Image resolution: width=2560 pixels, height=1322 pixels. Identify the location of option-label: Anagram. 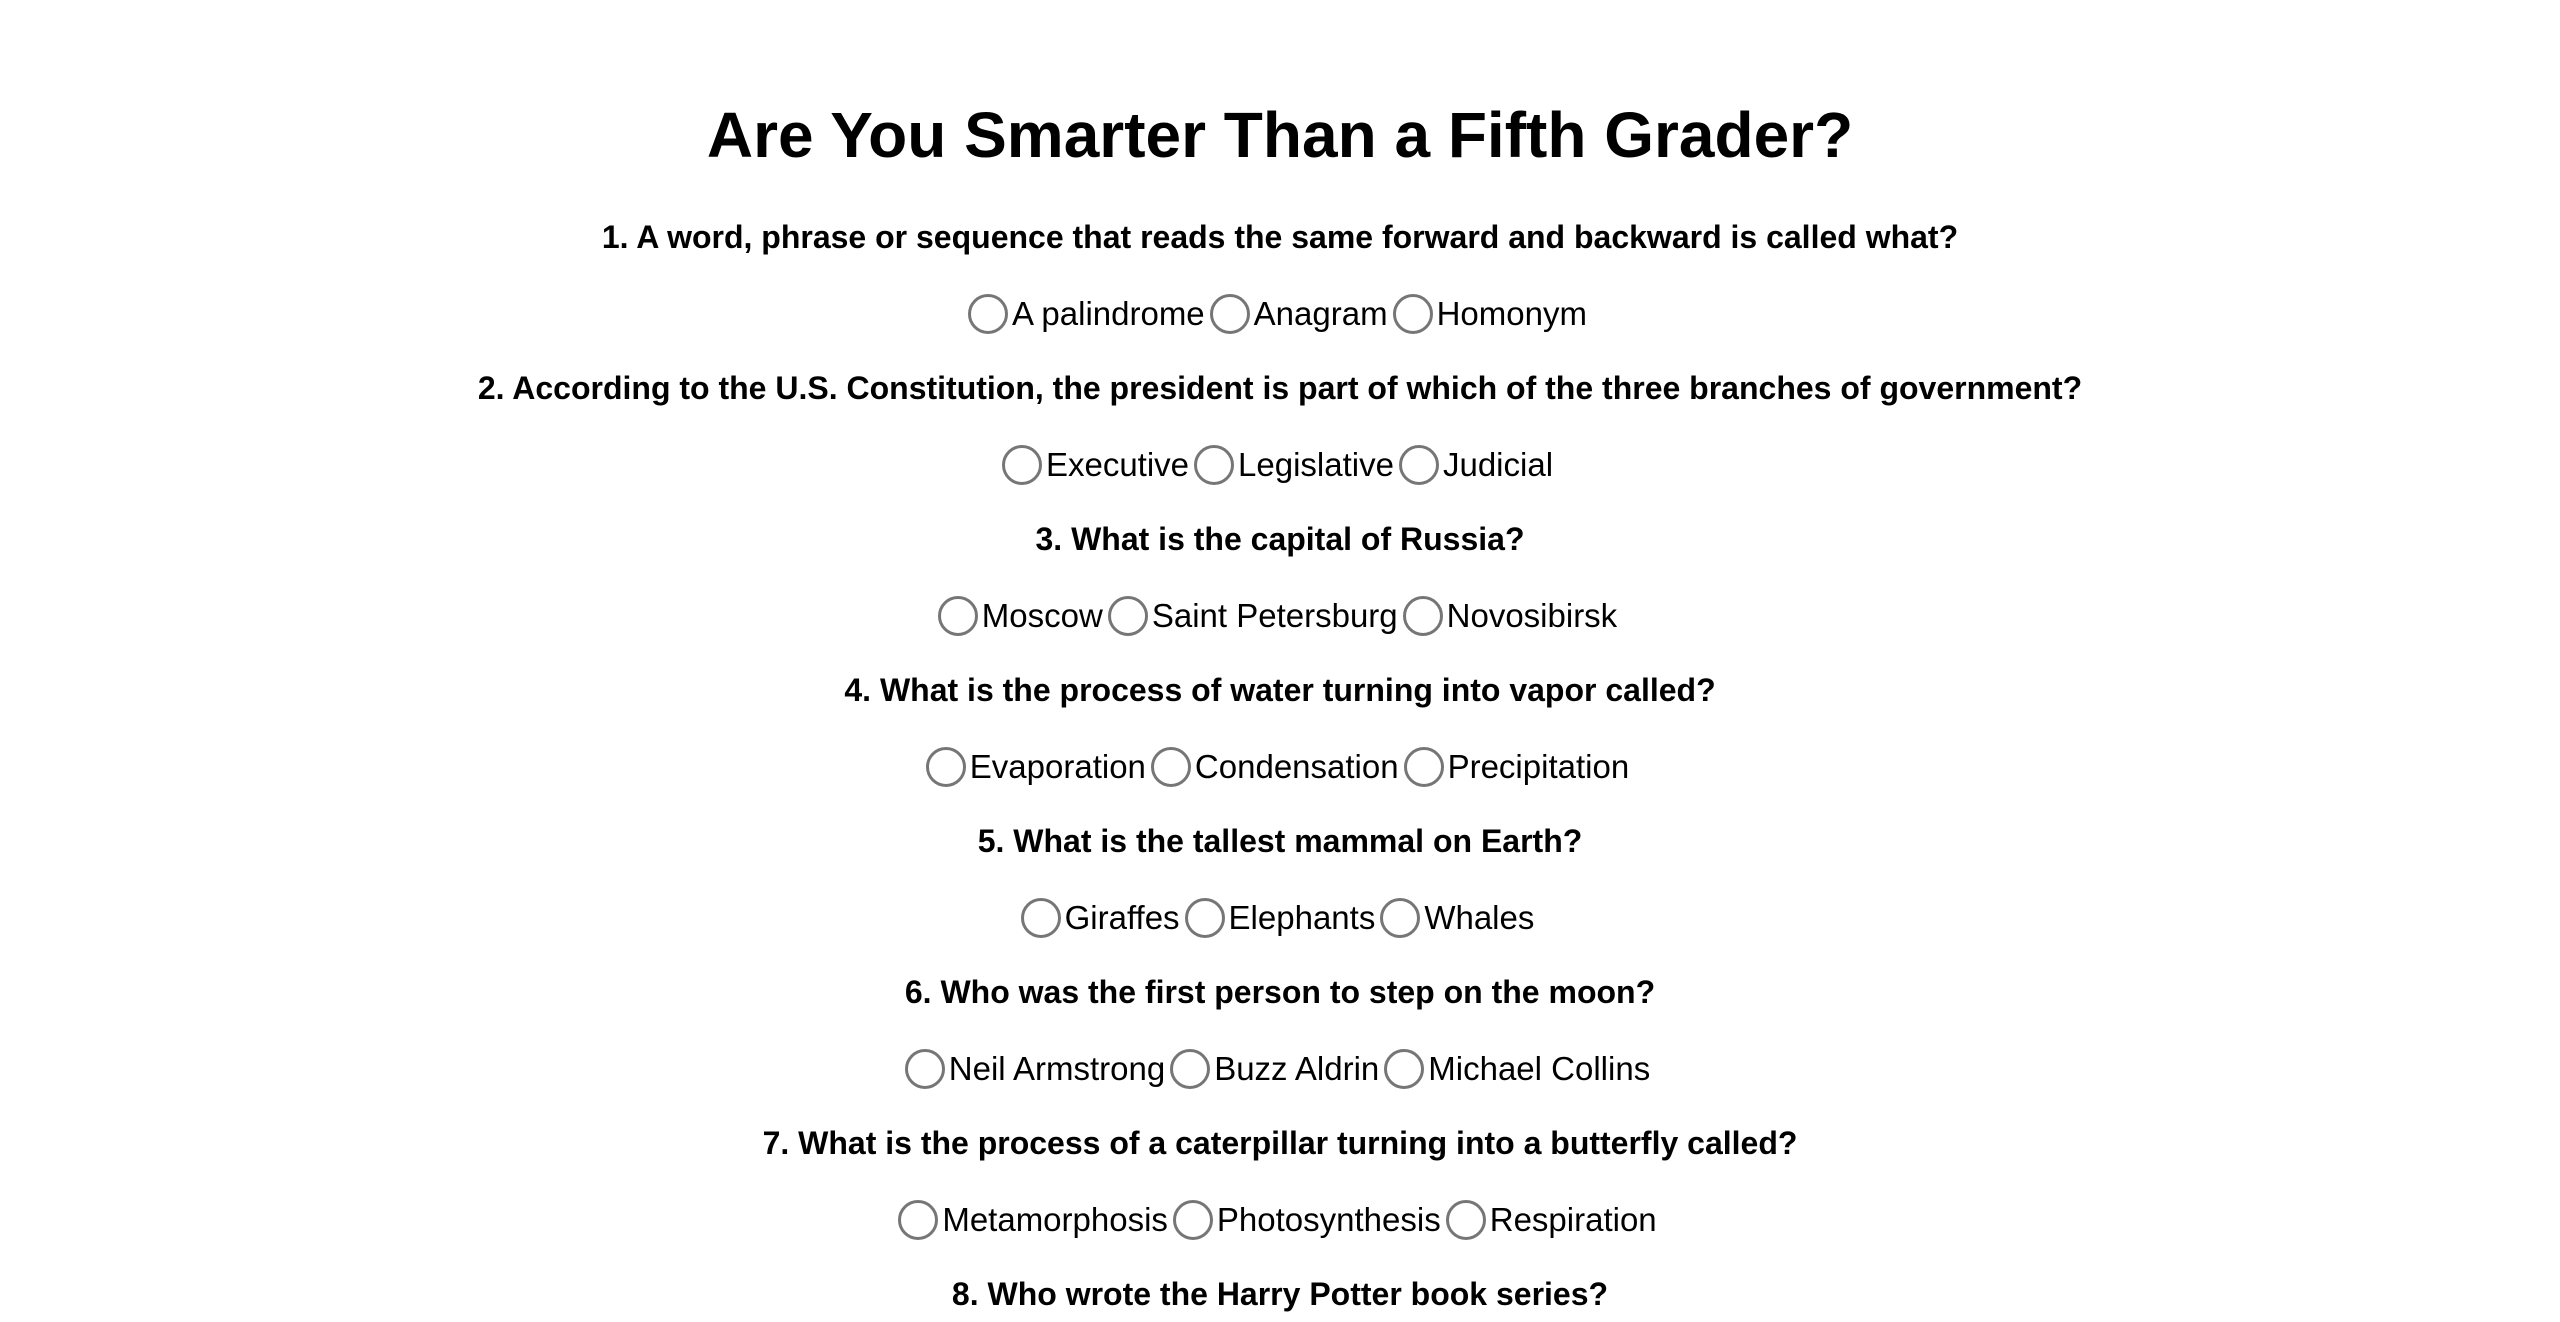
(1320, 313).